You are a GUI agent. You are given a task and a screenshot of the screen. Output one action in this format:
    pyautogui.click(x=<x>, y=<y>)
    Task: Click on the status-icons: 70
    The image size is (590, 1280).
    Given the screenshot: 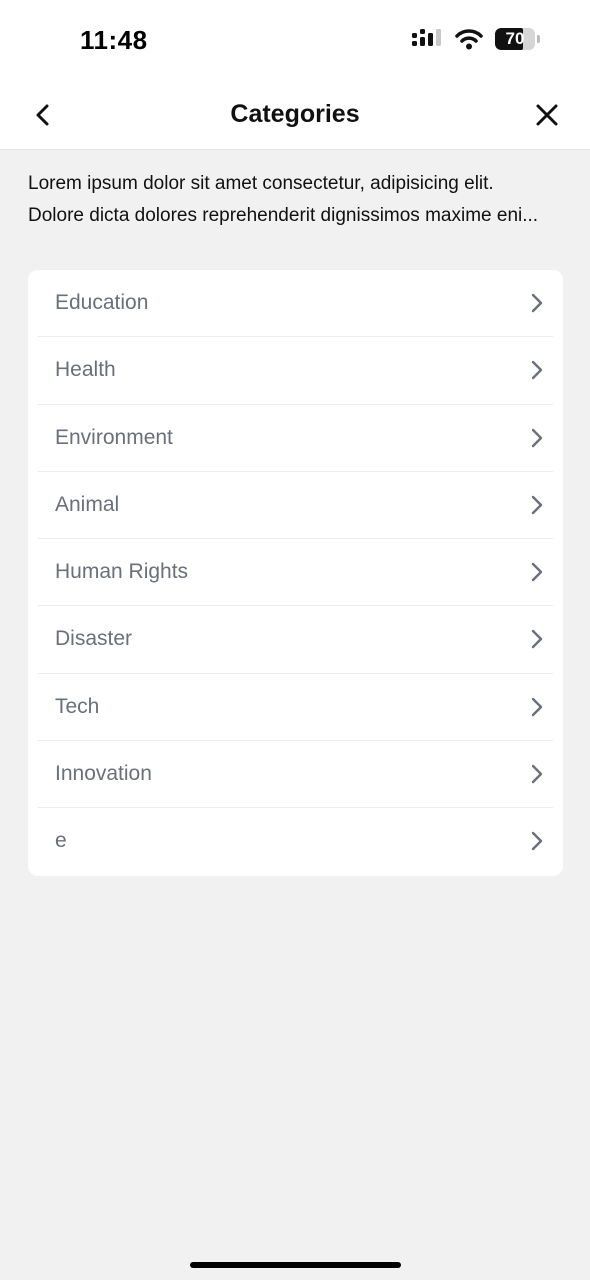 What is the action you would take?
    pyautogui.click(x=475, y=39)
    